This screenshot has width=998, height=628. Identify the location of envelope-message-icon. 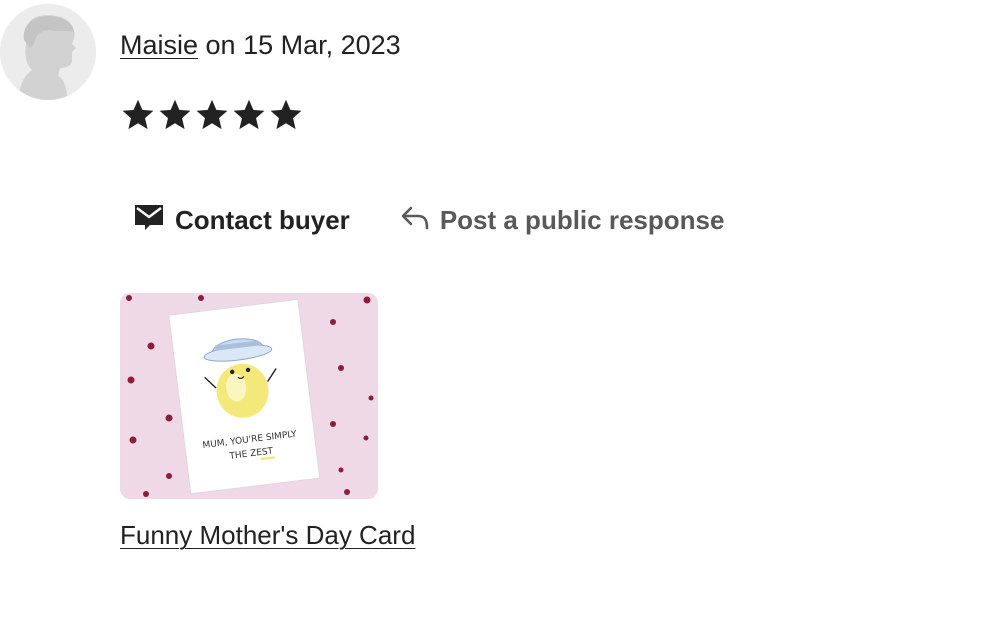
(149, 220).